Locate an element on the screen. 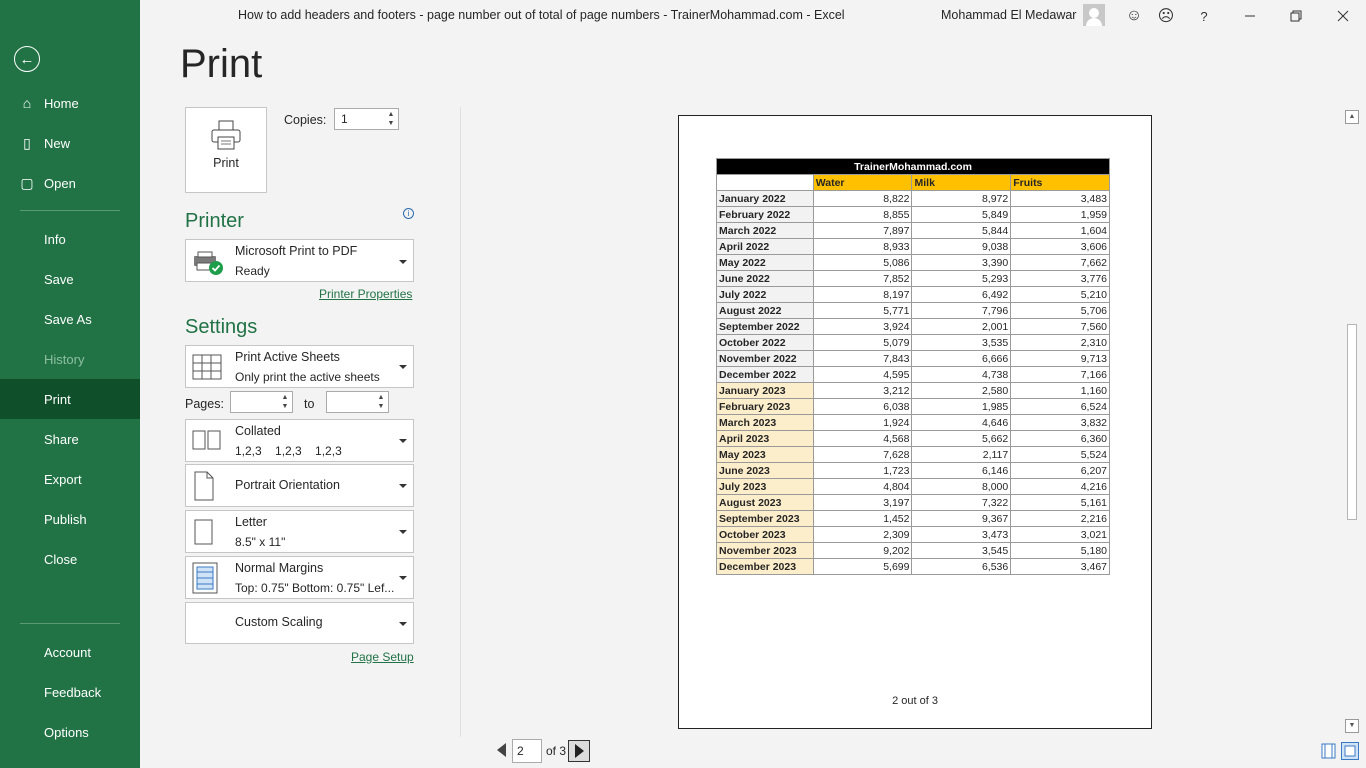  paper-size-dropdown: Letter 8.5" x 11" is located at coordinates (299, 531).